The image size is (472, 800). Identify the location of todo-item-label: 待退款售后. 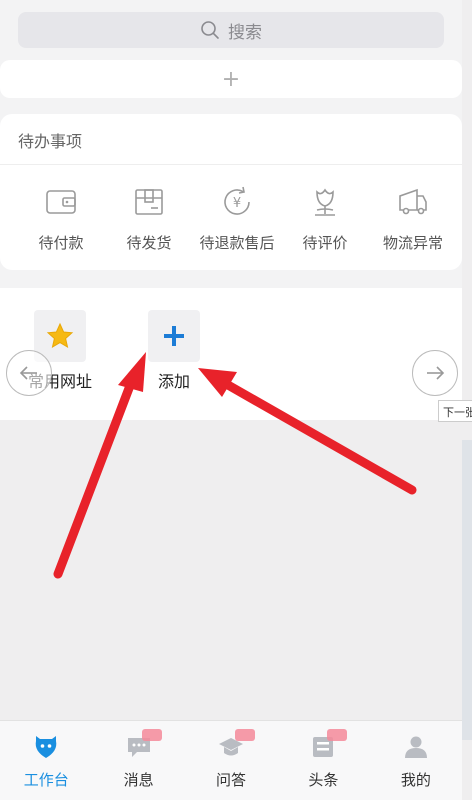
(237, 243).